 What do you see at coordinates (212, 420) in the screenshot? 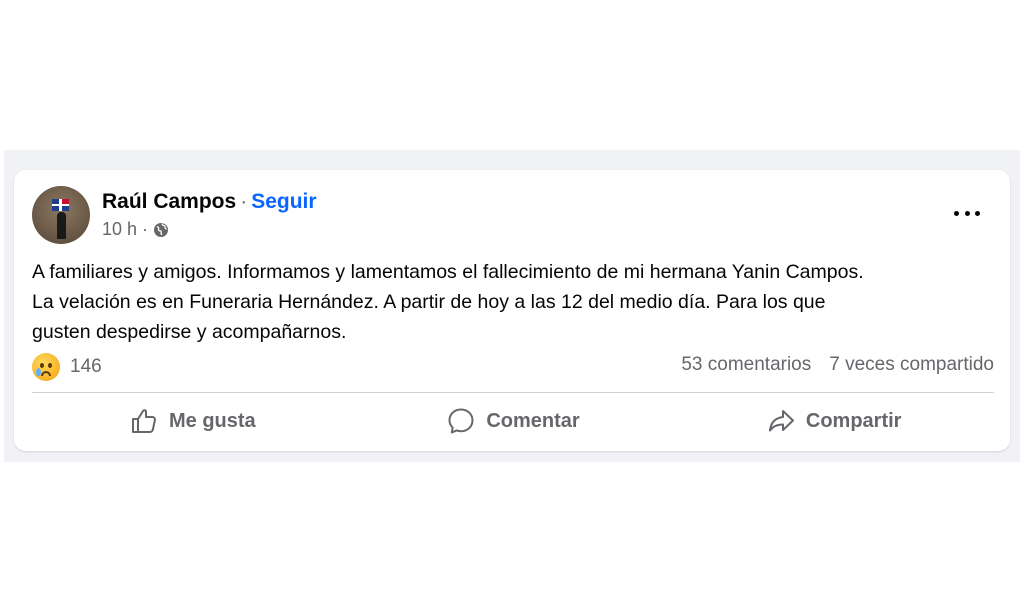
I see `like-label: Me gusta` at bounding box center [212, 420].